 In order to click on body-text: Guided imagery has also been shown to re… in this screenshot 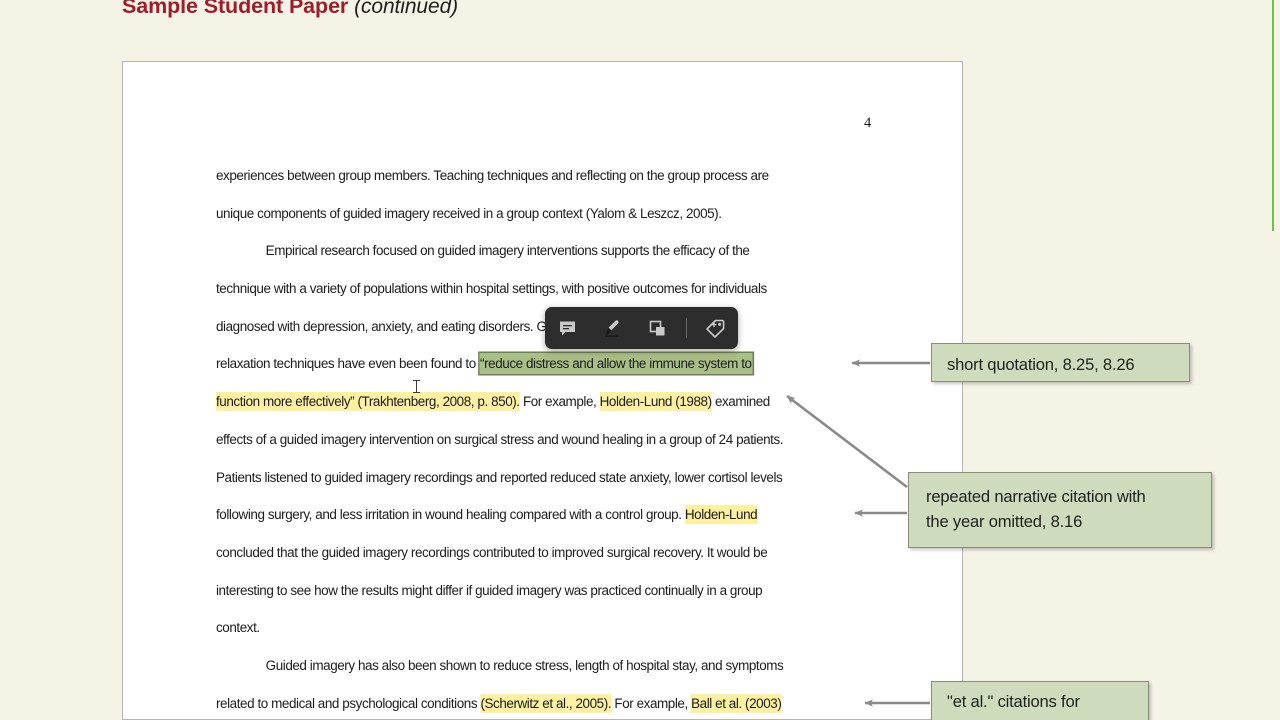, I will do `click(524, 664)`.